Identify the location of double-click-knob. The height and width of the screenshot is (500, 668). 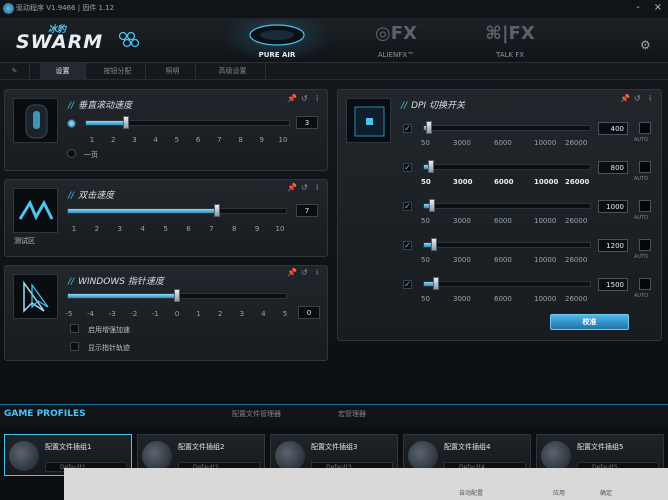
(216, 210).